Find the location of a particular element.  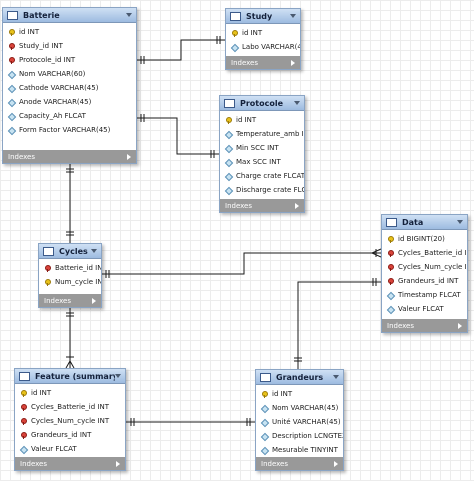

table-column: Num_cycle INT is located at coordinates (70, 282).